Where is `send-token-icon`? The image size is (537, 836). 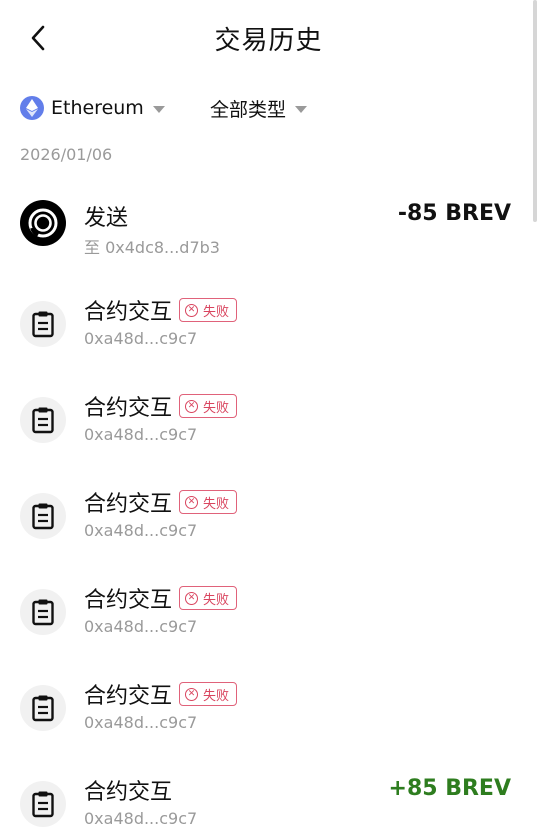
send-token-icon is located at coordinates (43, 223).